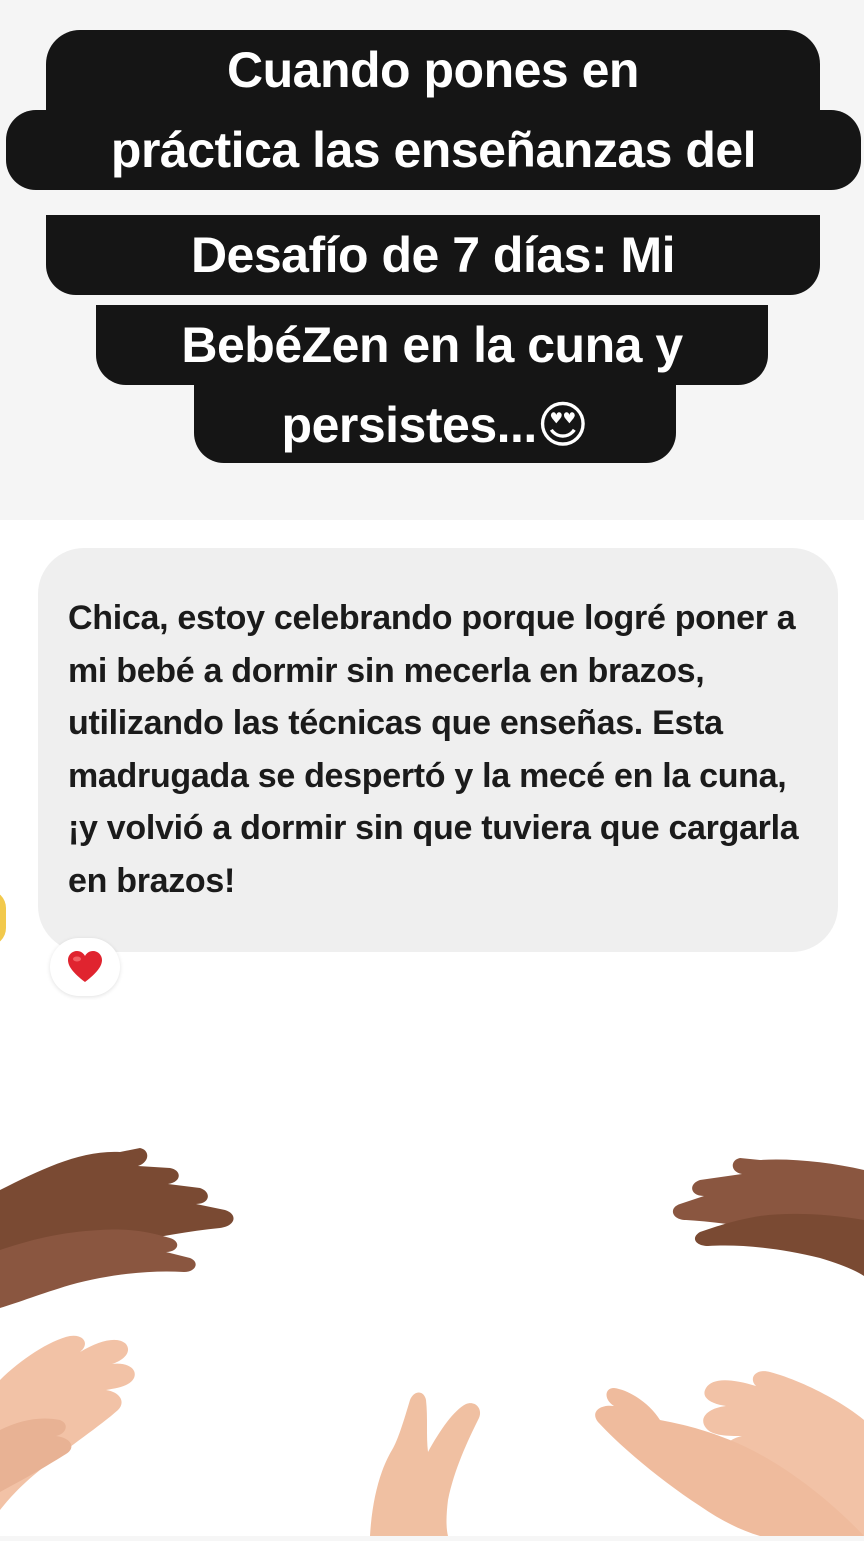 Image resolution: width=864 pixels, height=1541 pixels. What do you see at coordinates (3, 918) in the screenshot?
I see `avatar` at bounding box center [3, 918].